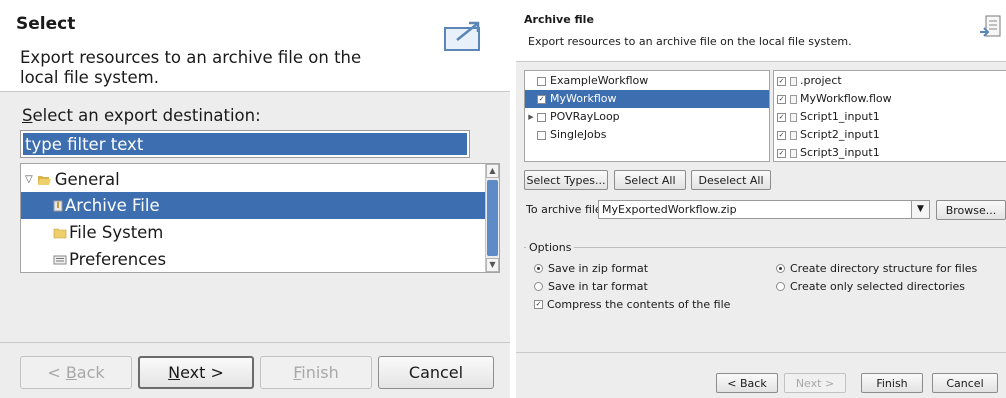 Image resolution: width=1006 pixels, height=398 pixels. Describe the element at coordinates (141, 115) in the screenshot. I see `export-destination-label: Select an export destination:` at that location.